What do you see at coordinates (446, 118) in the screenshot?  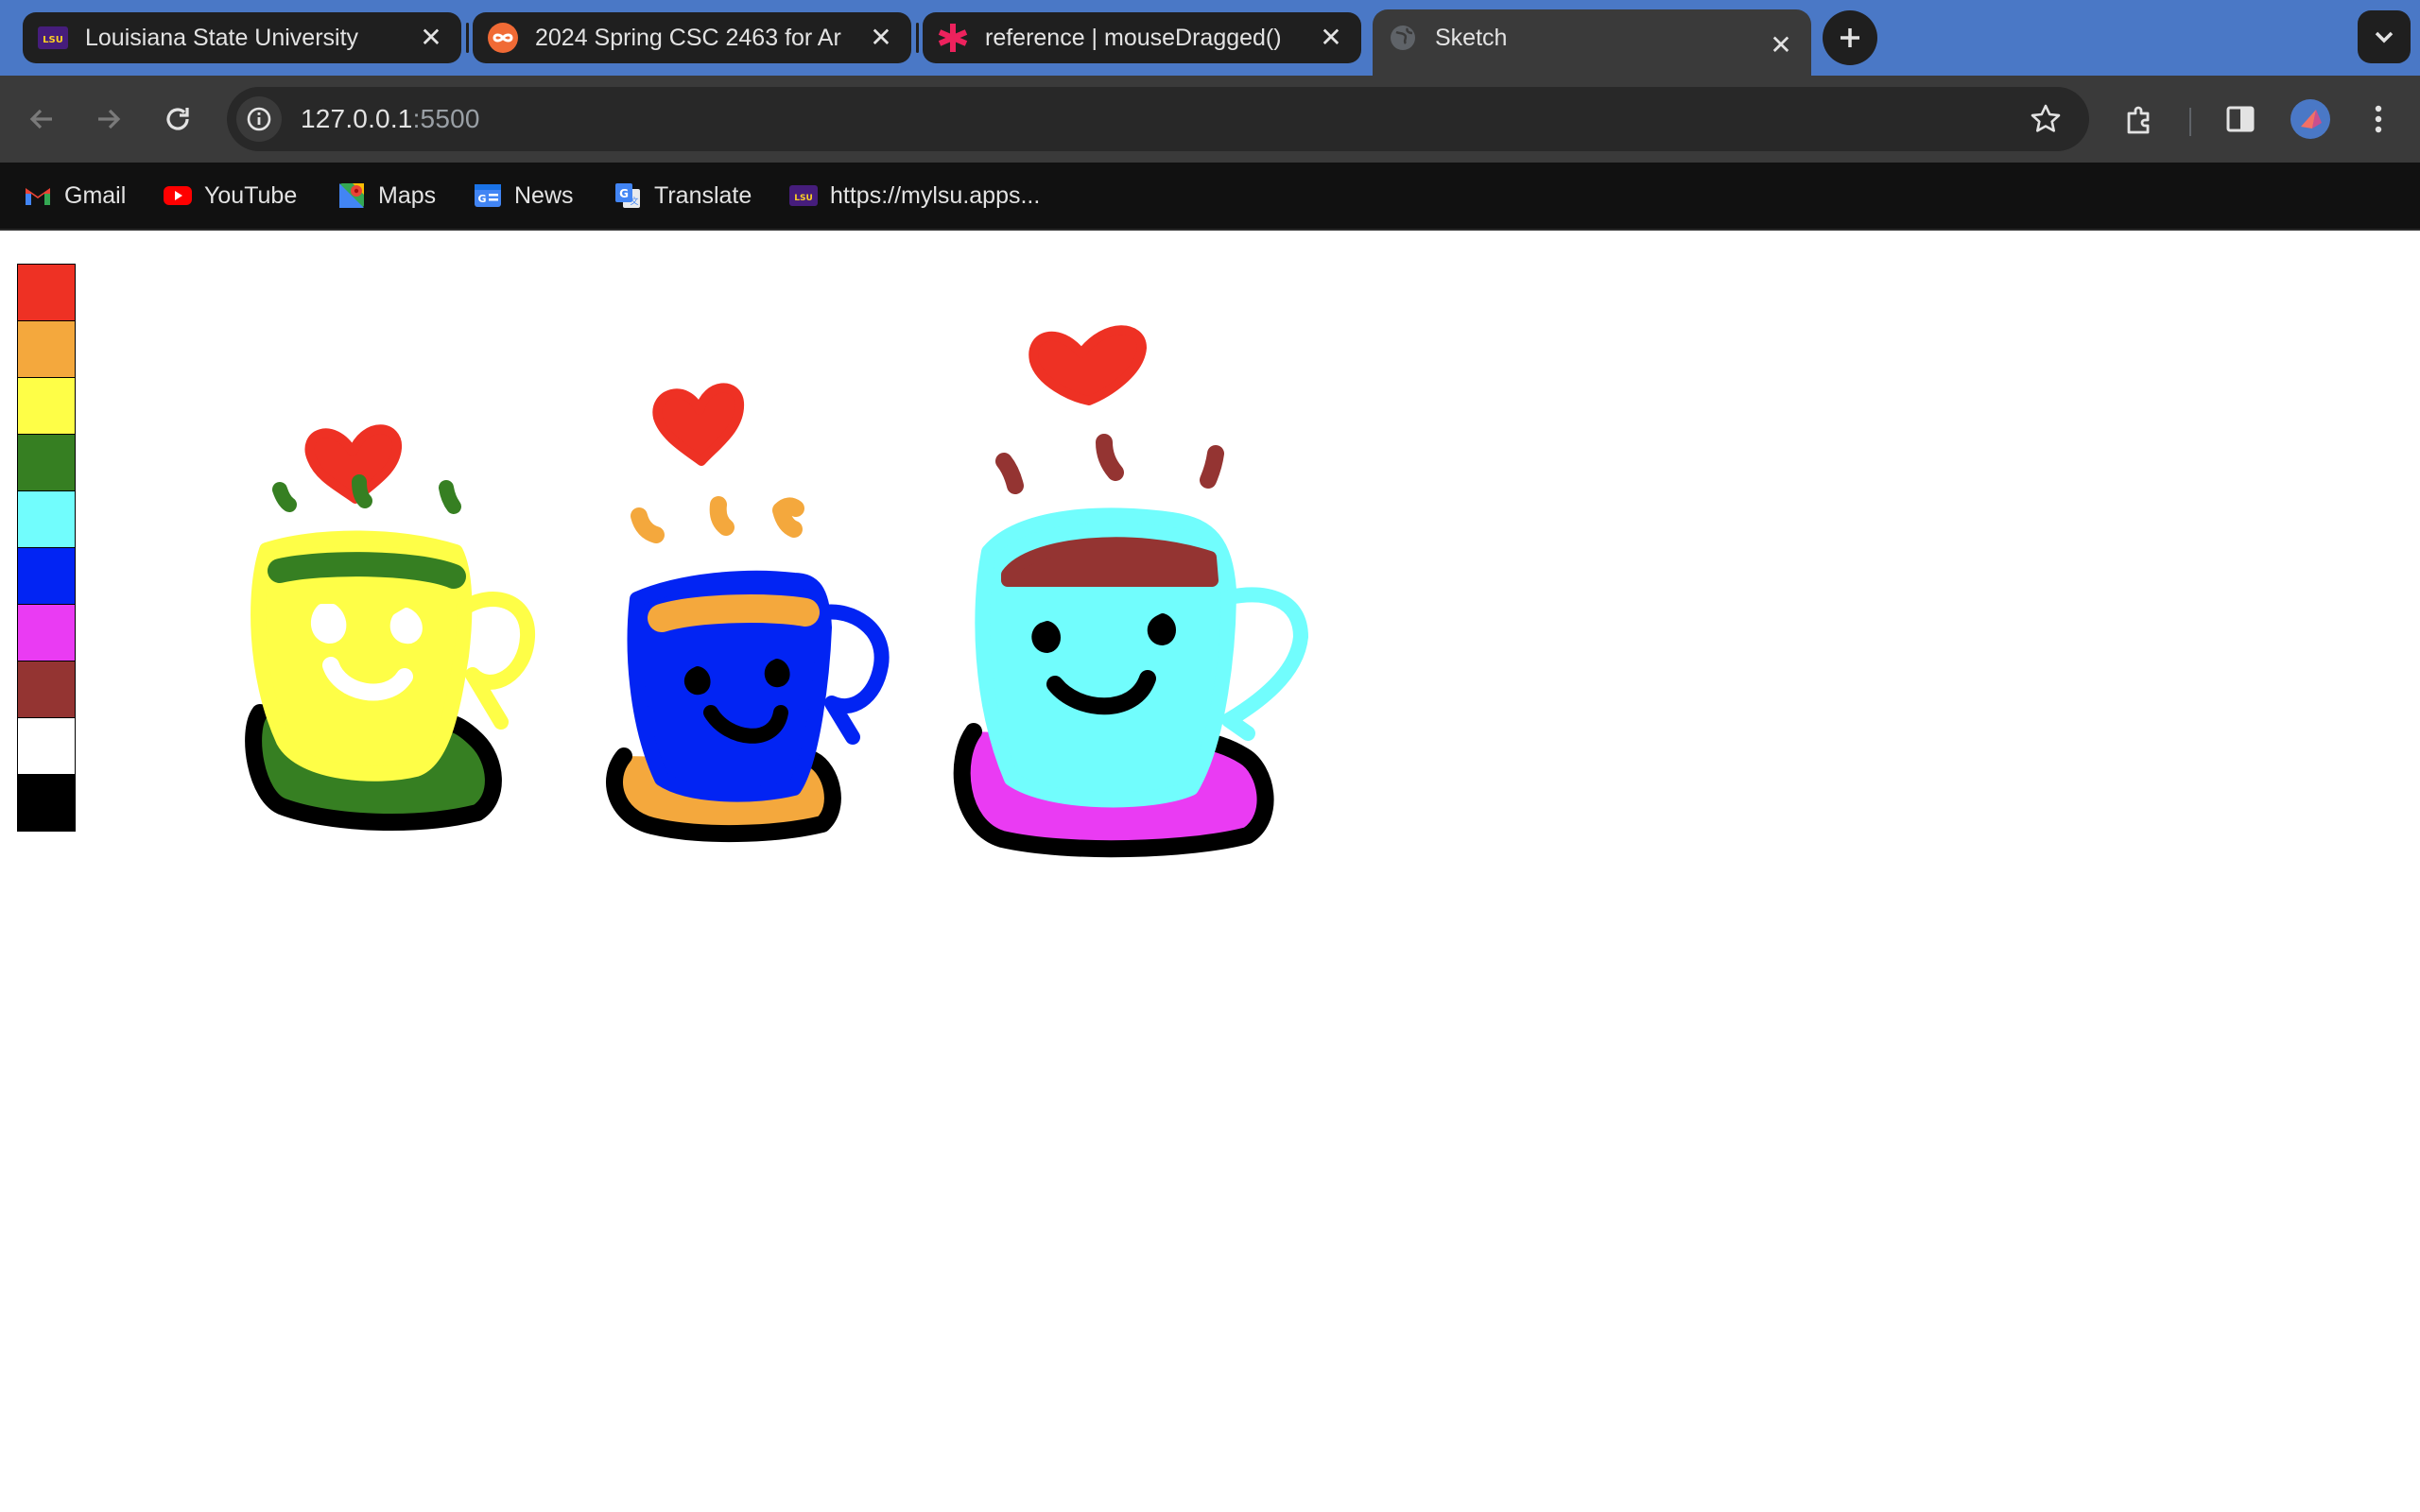 I see `url-port: :5500` at bounding box center [446, 118].